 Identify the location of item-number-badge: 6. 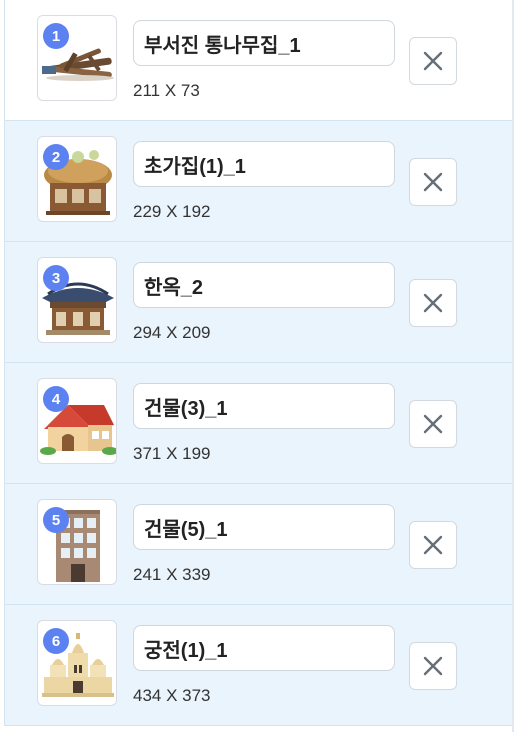
(56, 641).